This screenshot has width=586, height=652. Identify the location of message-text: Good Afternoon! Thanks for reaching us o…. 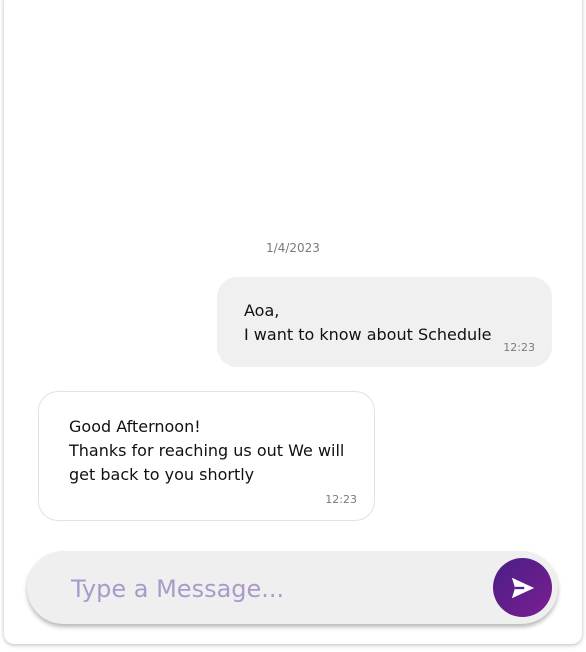
(207, 450).